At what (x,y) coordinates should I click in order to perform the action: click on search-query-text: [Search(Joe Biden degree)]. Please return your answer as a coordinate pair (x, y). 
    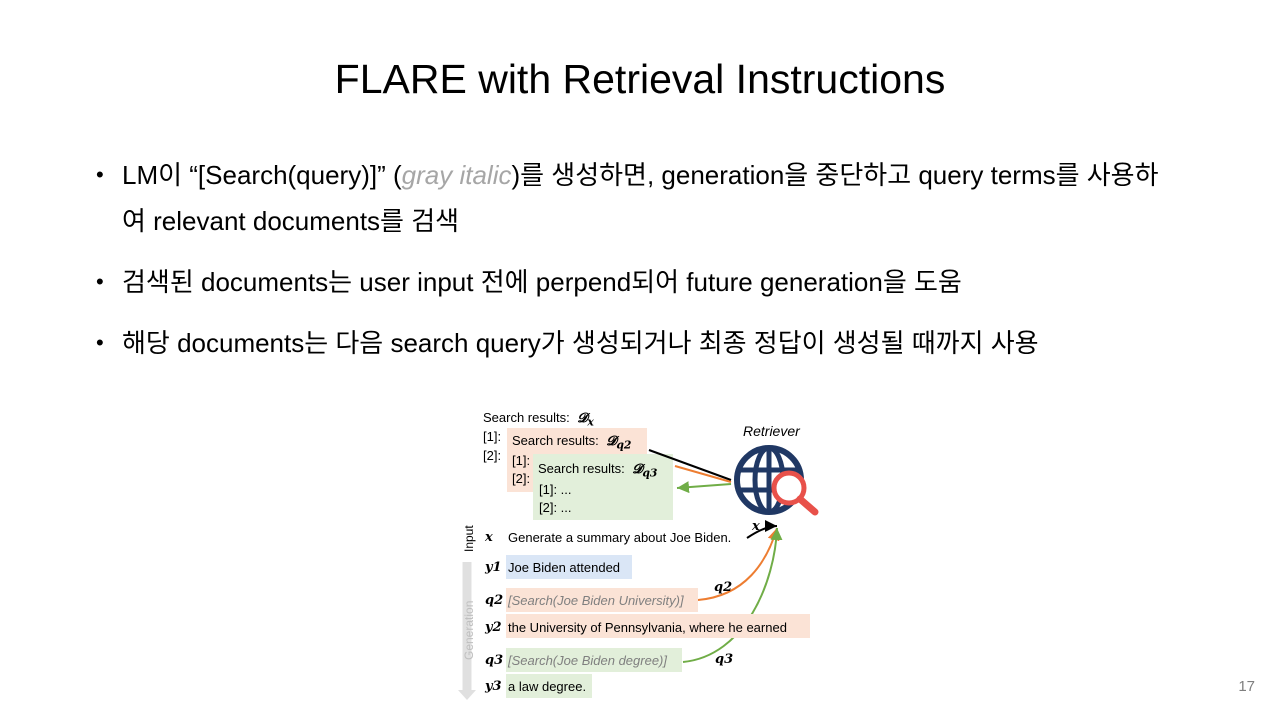
    Looking at the image, I should click on (587, 660).